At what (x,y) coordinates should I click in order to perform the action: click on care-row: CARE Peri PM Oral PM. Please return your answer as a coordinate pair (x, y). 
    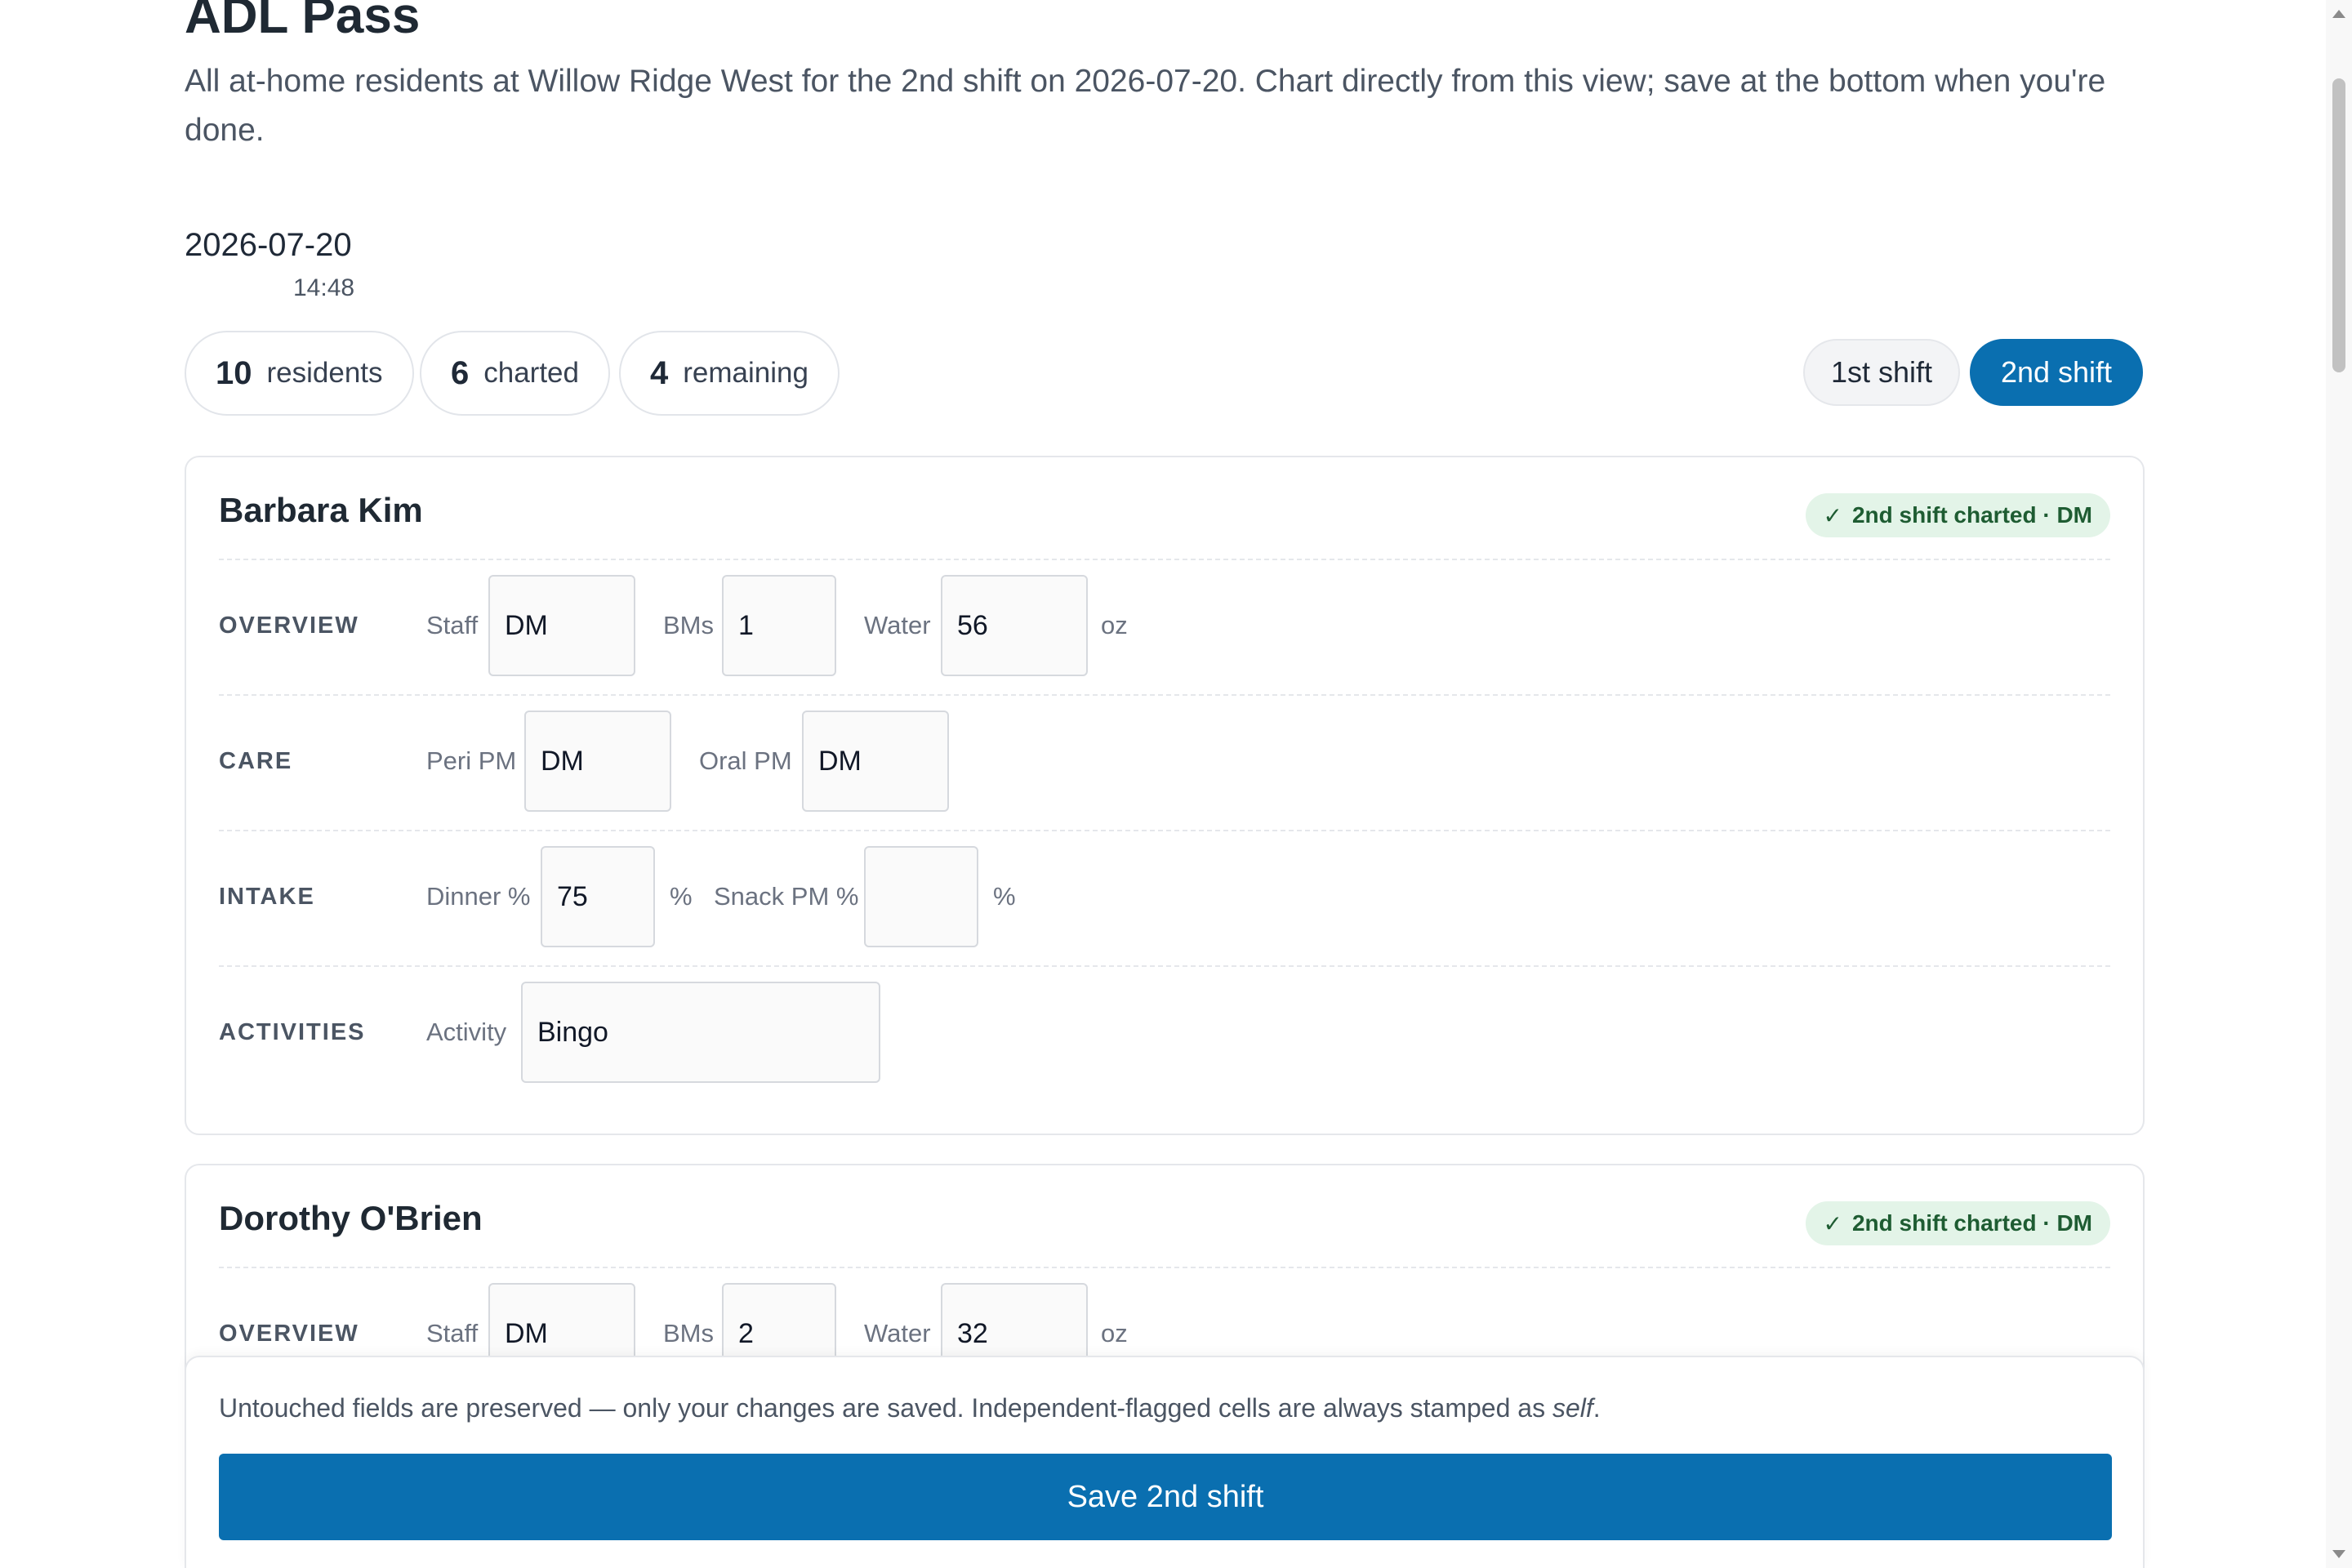
    Looking at the image, I should click on (1164, 761).